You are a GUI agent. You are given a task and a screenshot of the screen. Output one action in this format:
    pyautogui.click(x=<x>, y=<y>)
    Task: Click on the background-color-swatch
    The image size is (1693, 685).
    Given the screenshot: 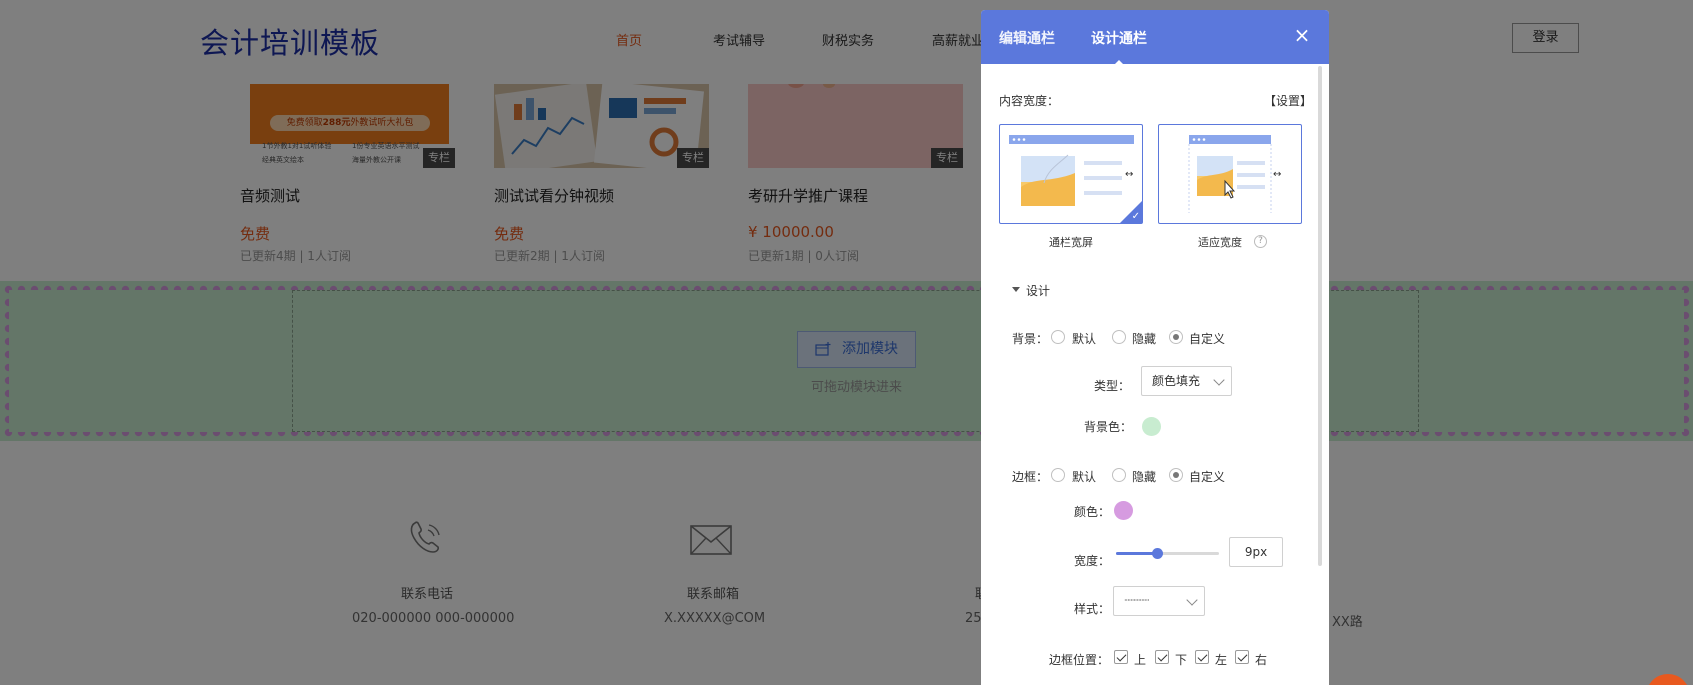 What is the action you would take?
    pyautogui.click(x=1151, y=426)
    